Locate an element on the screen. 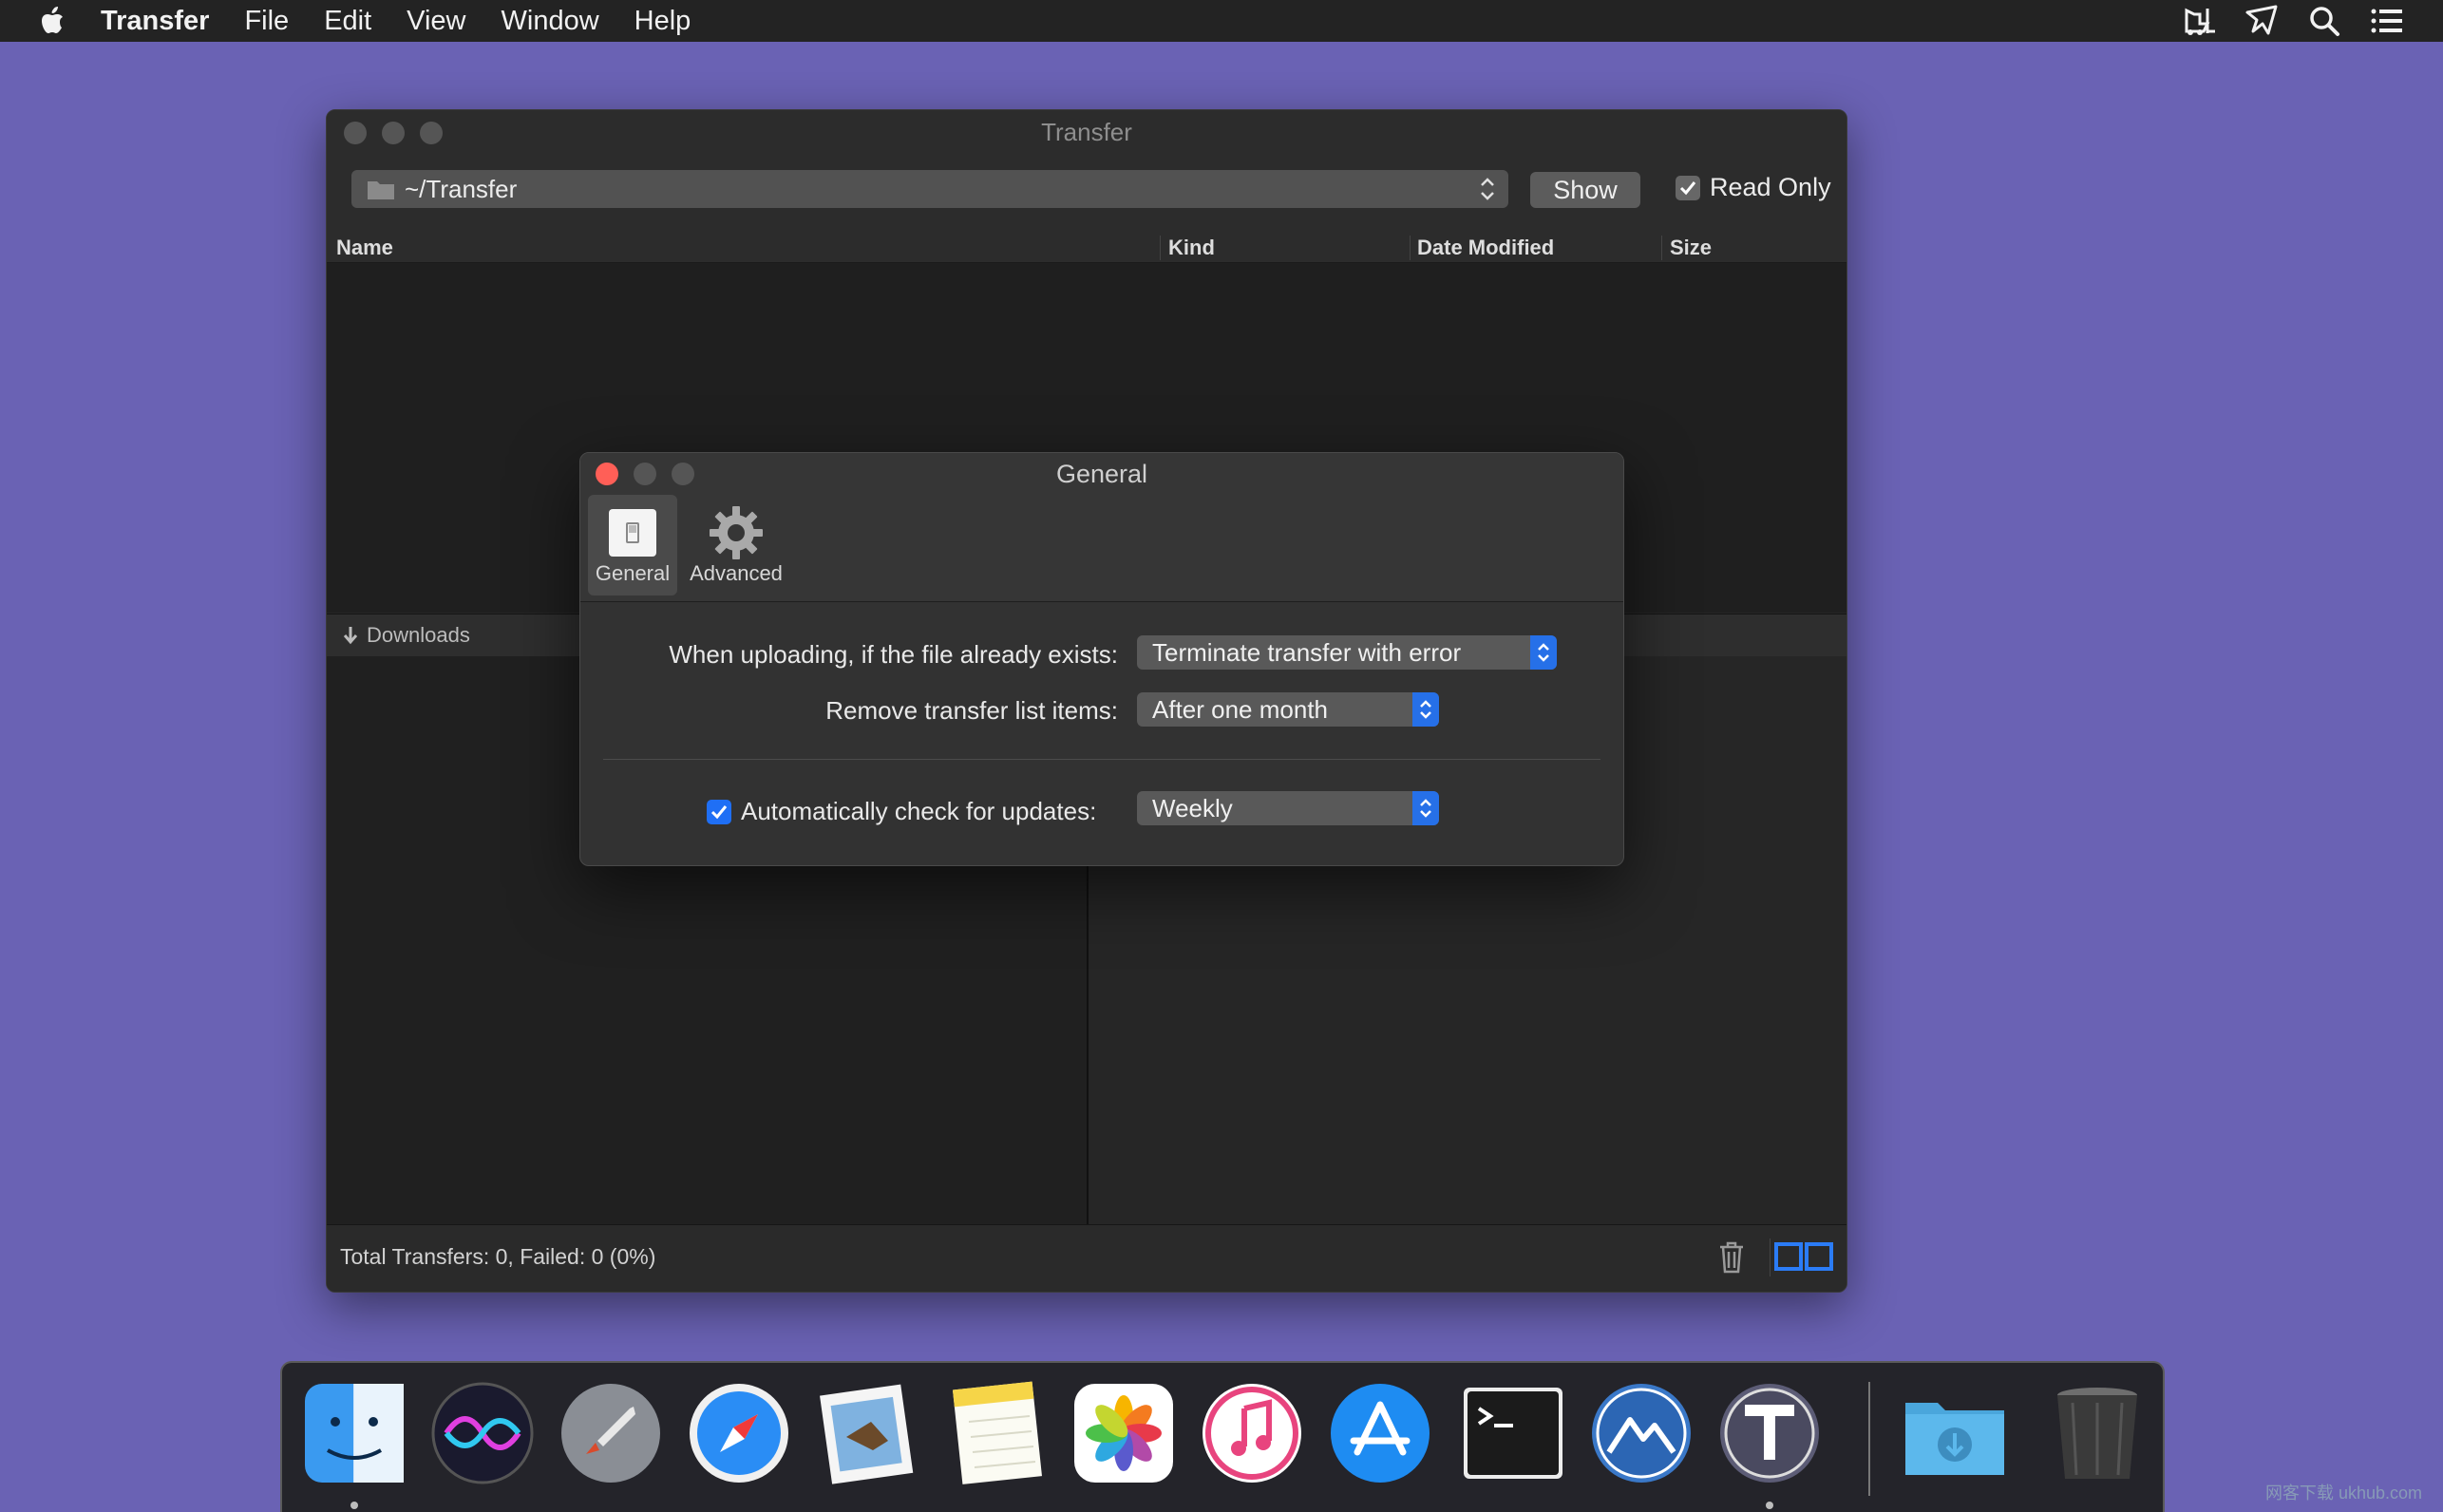  menu-edit: Edit is located at coordinates (347, 22).